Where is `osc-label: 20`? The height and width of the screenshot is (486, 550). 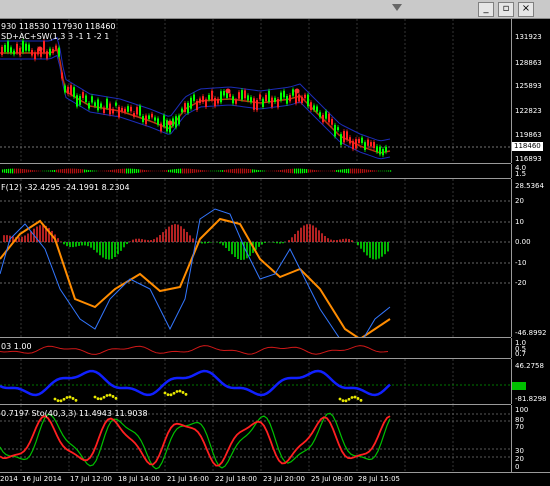 osc-label: 20 is located at coordinates (519, 201).